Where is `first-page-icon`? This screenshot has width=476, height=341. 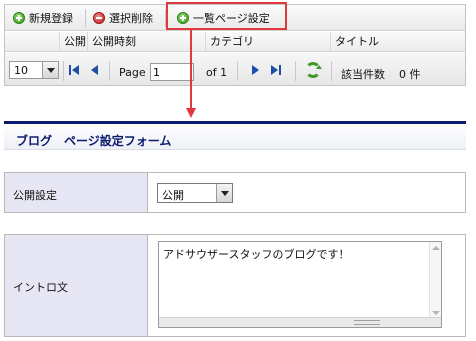 first-page-icon is located at coordinates (76, 70).